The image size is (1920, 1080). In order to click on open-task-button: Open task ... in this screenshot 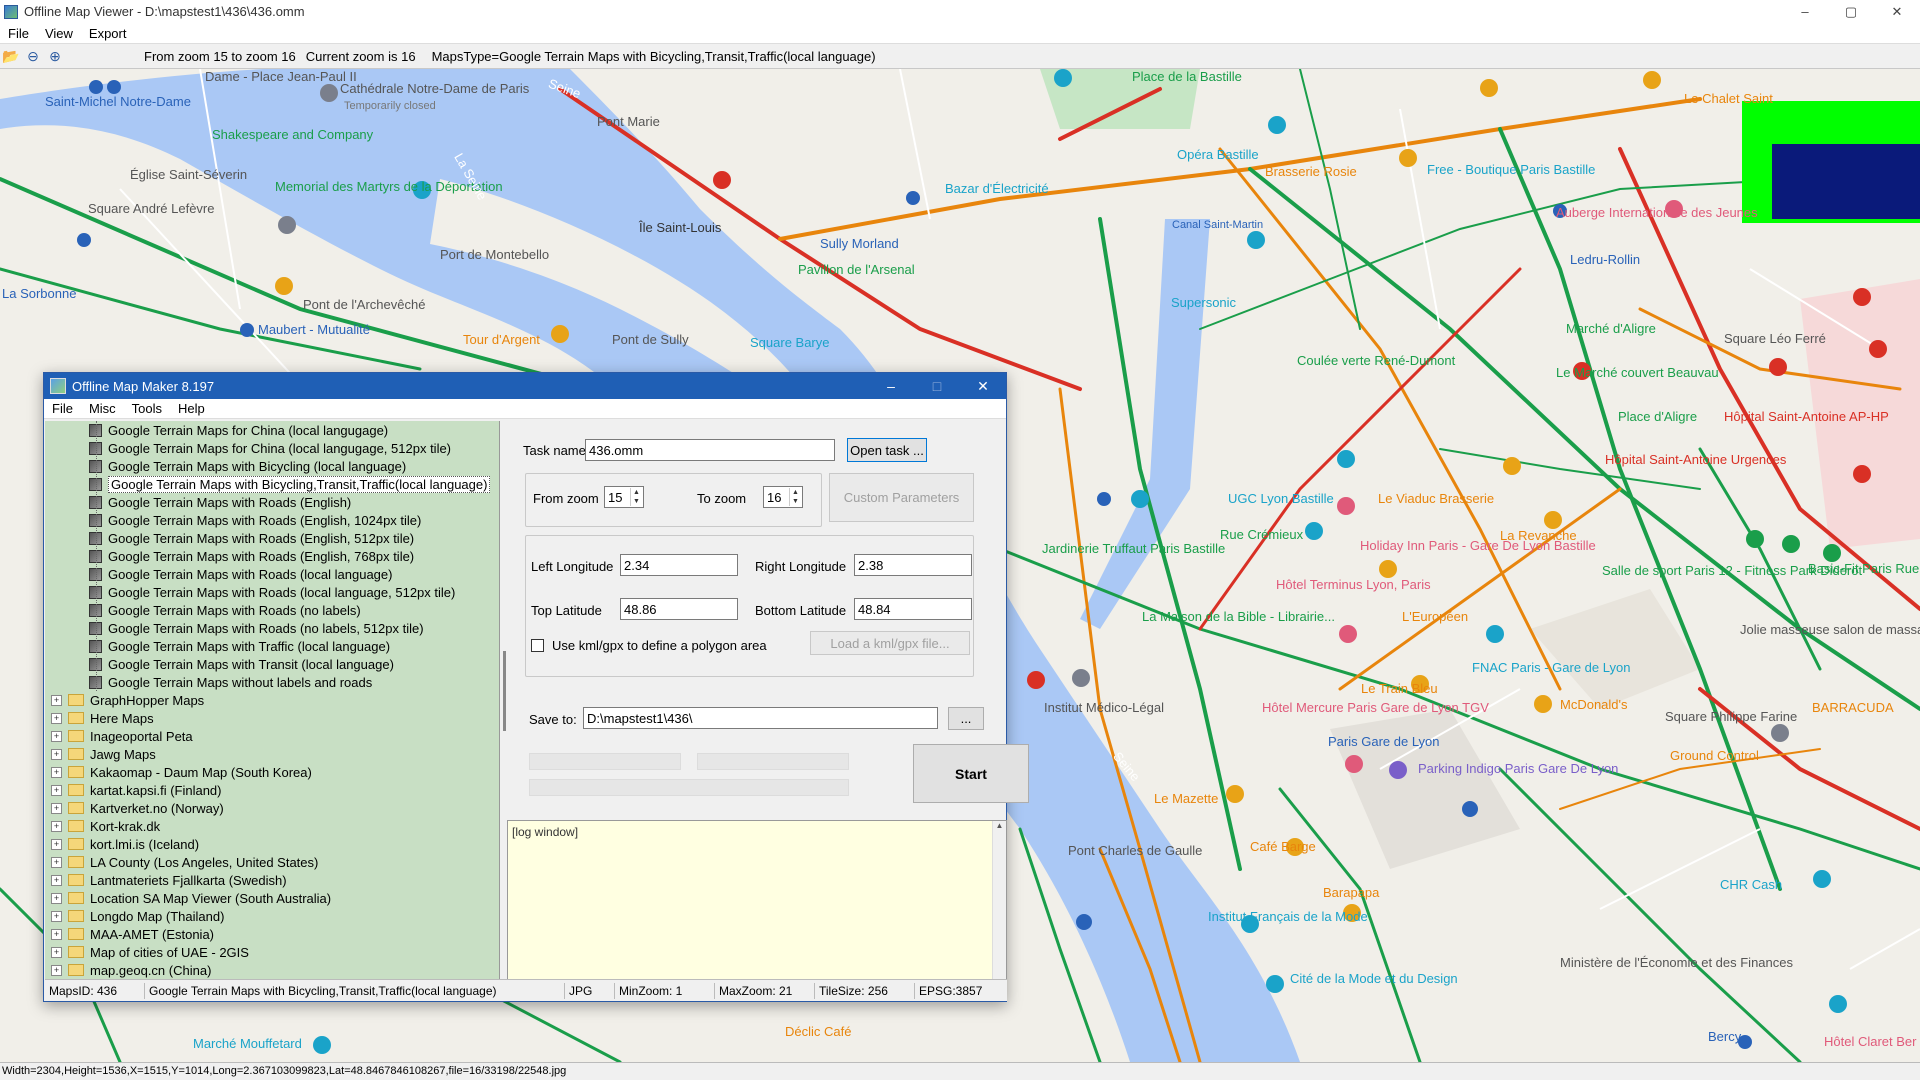, I will do `click(887, 450)`.